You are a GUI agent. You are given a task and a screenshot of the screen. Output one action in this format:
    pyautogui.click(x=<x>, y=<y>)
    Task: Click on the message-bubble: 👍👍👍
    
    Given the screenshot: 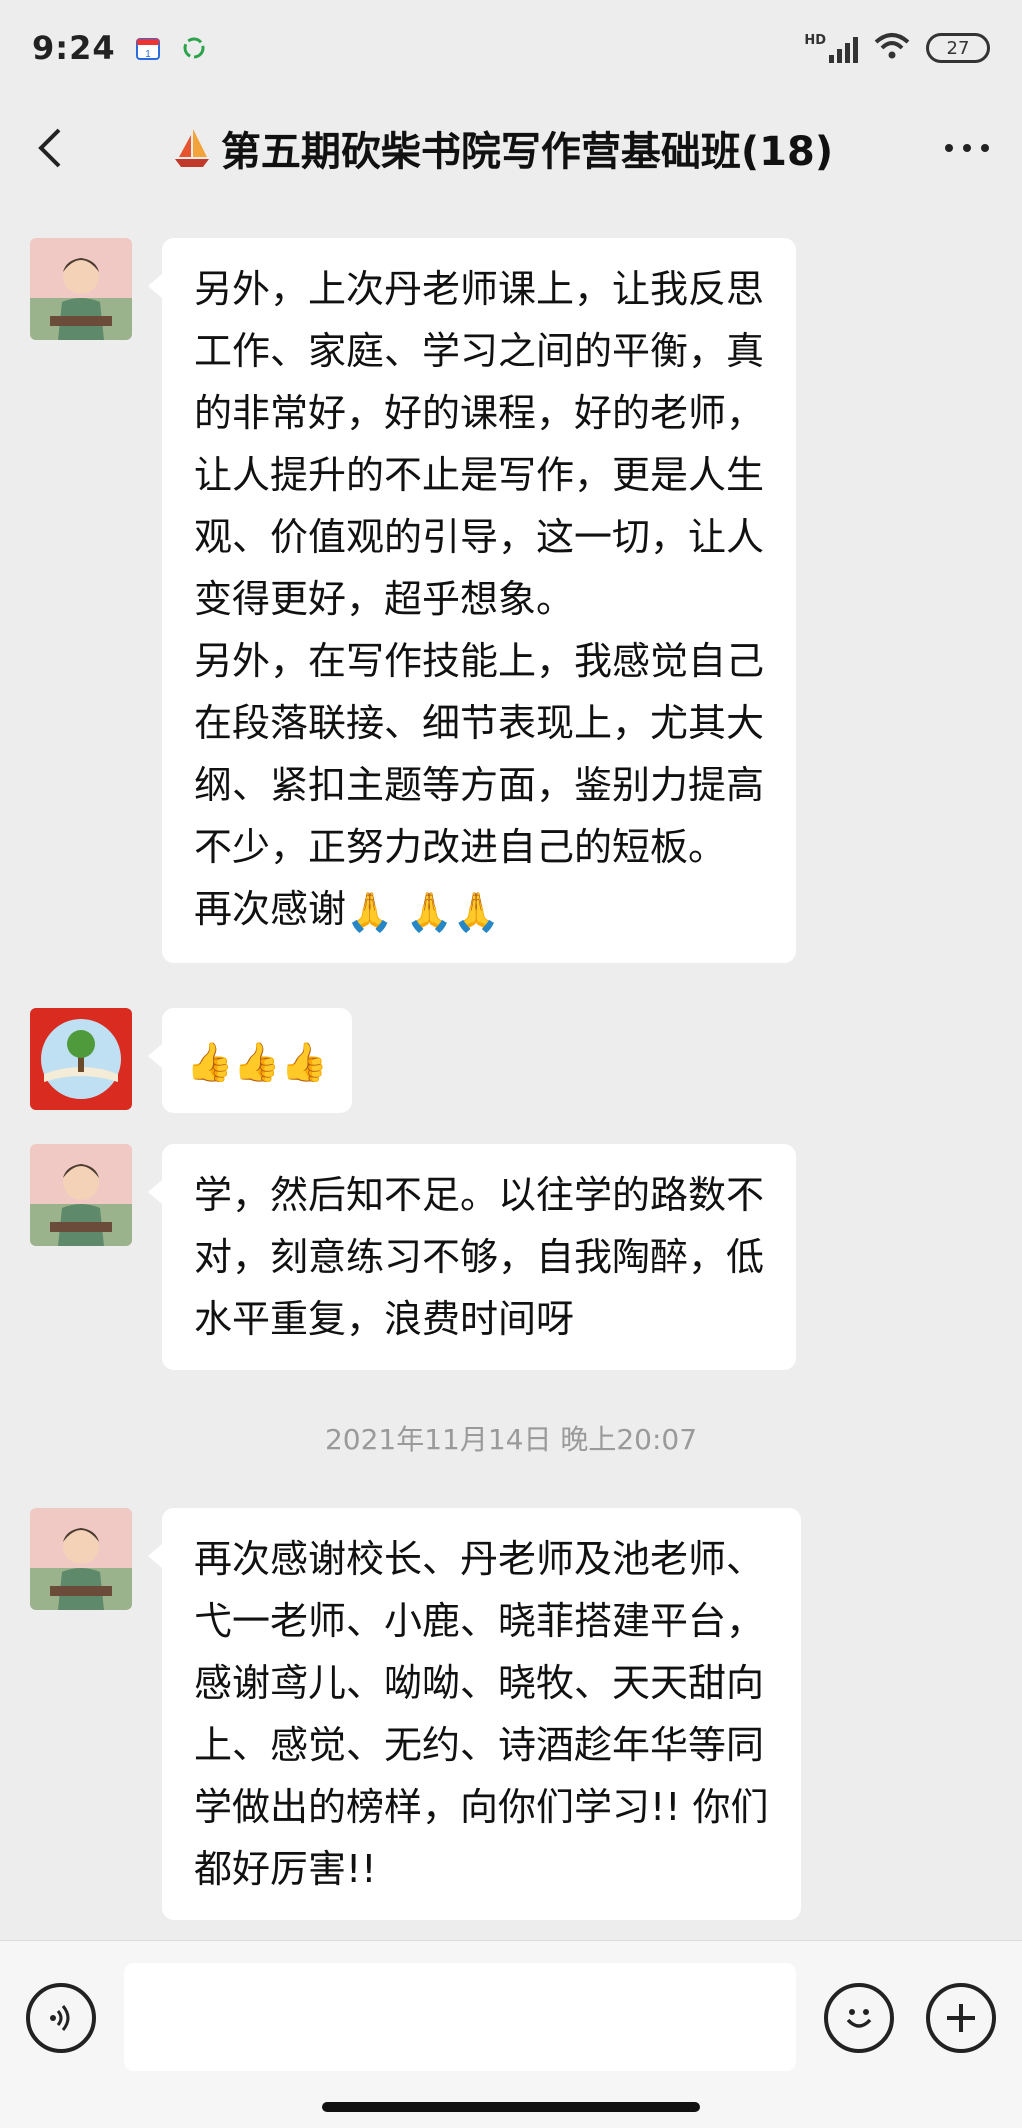 What is the action you would take?
    pyautogui.click(x=250, y=1060)
    